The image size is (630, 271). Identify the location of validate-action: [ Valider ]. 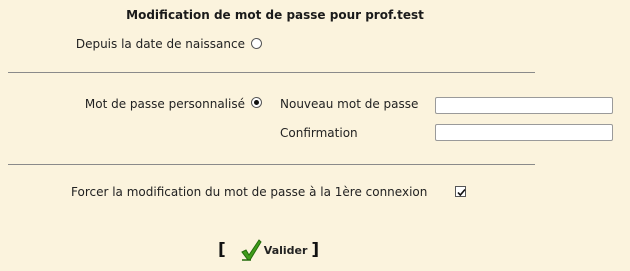
(268, 250).